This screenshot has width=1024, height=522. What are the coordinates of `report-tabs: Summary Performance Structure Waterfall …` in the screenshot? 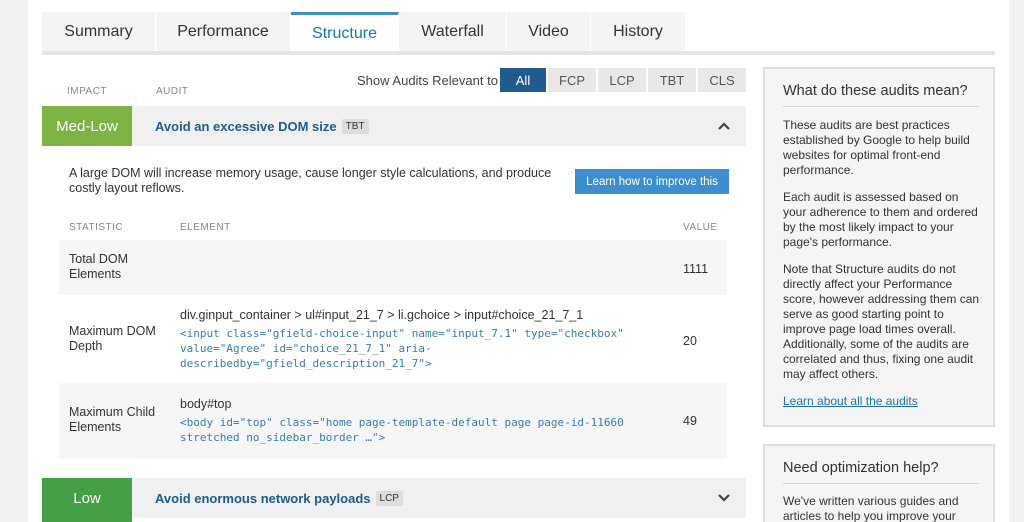 It's located at (364, 32).